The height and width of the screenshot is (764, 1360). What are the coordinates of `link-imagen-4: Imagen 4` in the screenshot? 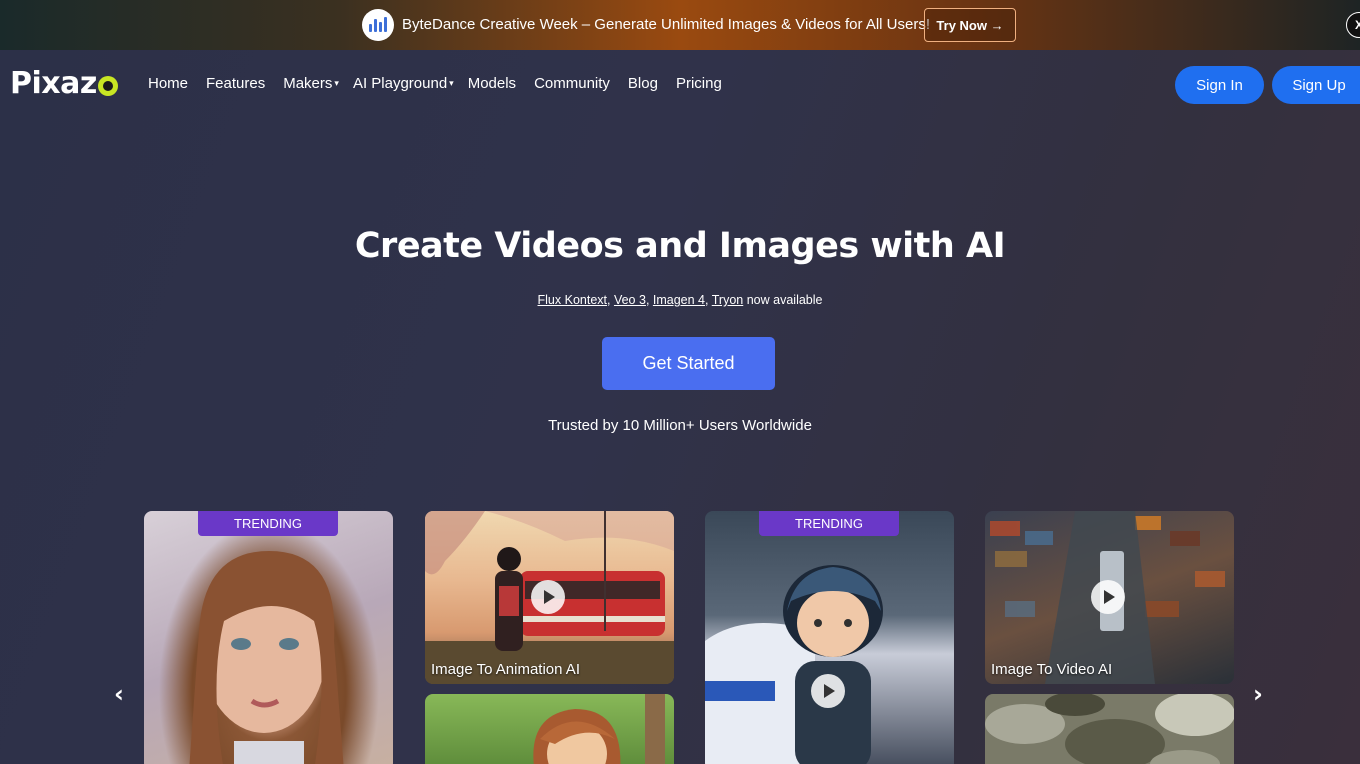 It's located at (679, 300).